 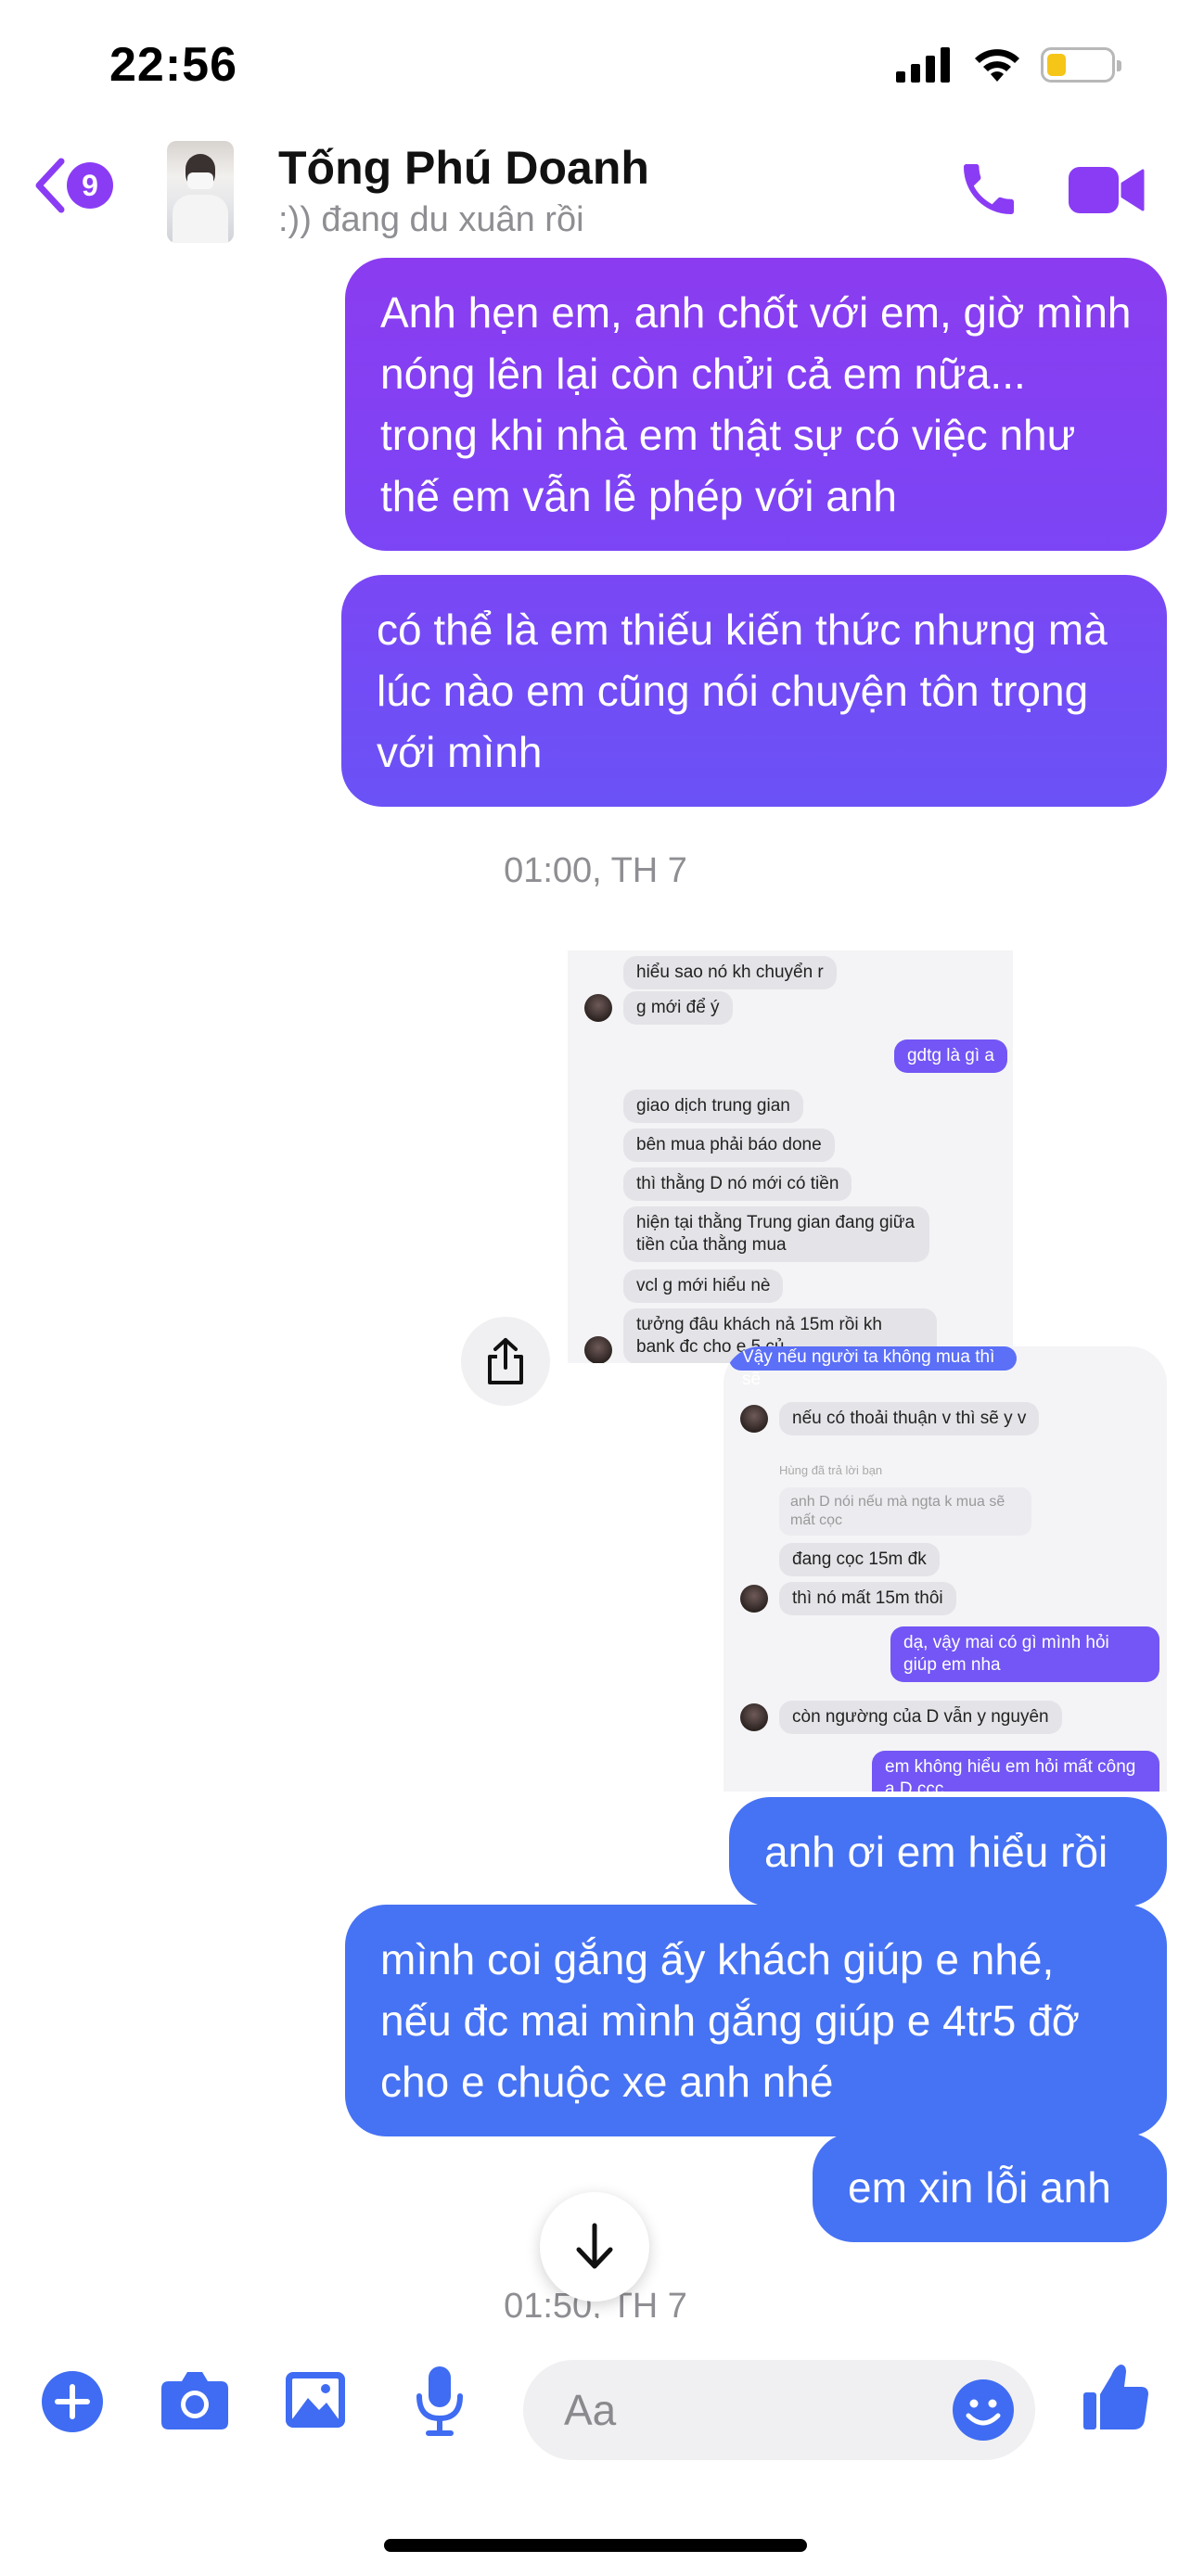 What do you see at coordinates (1107, 190) in the screenshot?
I see `video-call-icon` at bounding box center [1107, 190].